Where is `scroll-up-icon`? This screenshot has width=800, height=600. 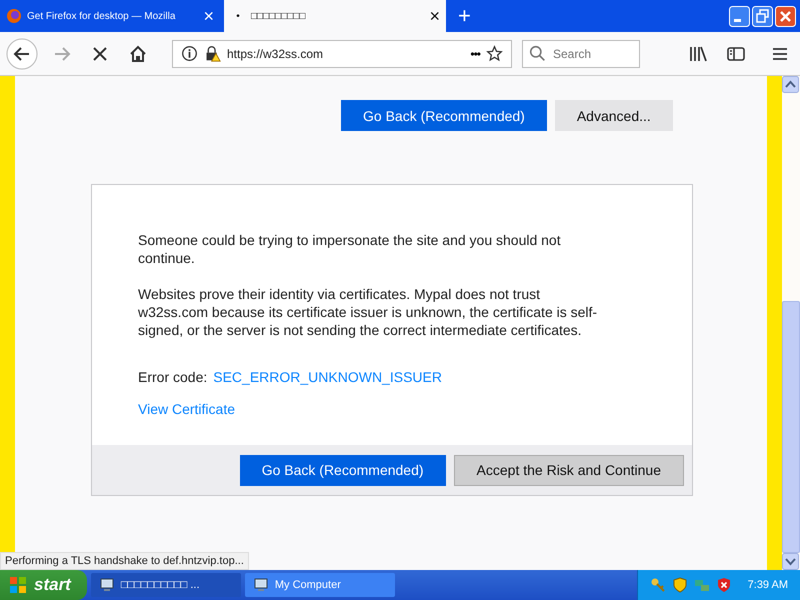
scroll-up-icon is located at coordinates (790, 84).